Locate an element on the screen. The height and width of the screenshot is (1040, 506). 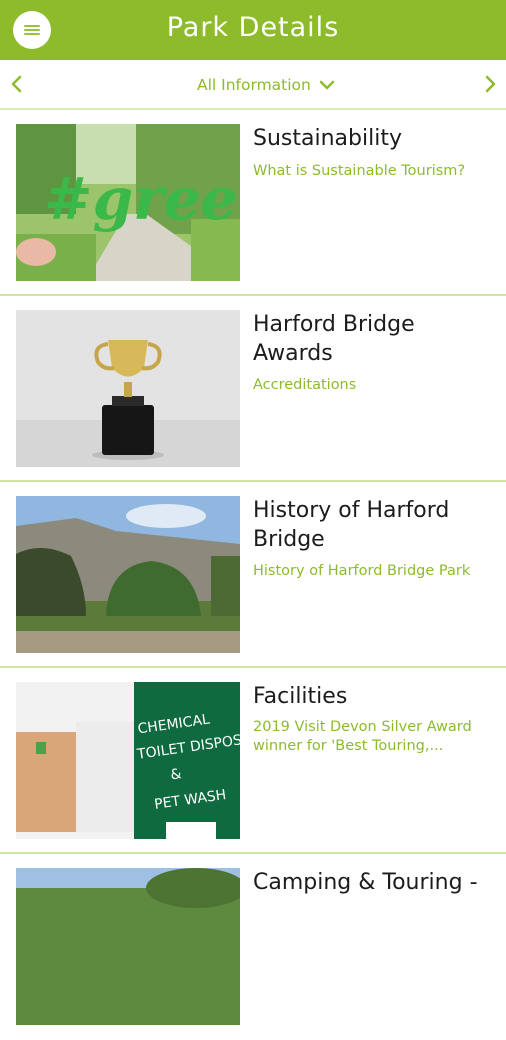
facilities-image: CHEMICAL TOILET DISPOS & PET WASH is located at coordinates (128, 760).